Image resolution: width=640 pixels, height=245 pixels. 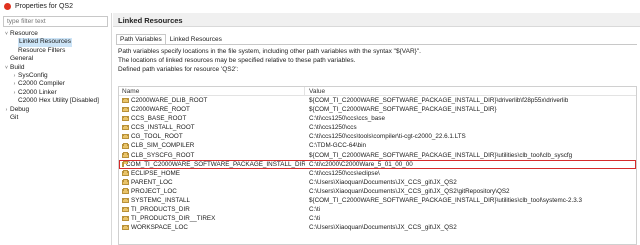 I want to click on tree-item: › Debug, so click(x=56, y=110).